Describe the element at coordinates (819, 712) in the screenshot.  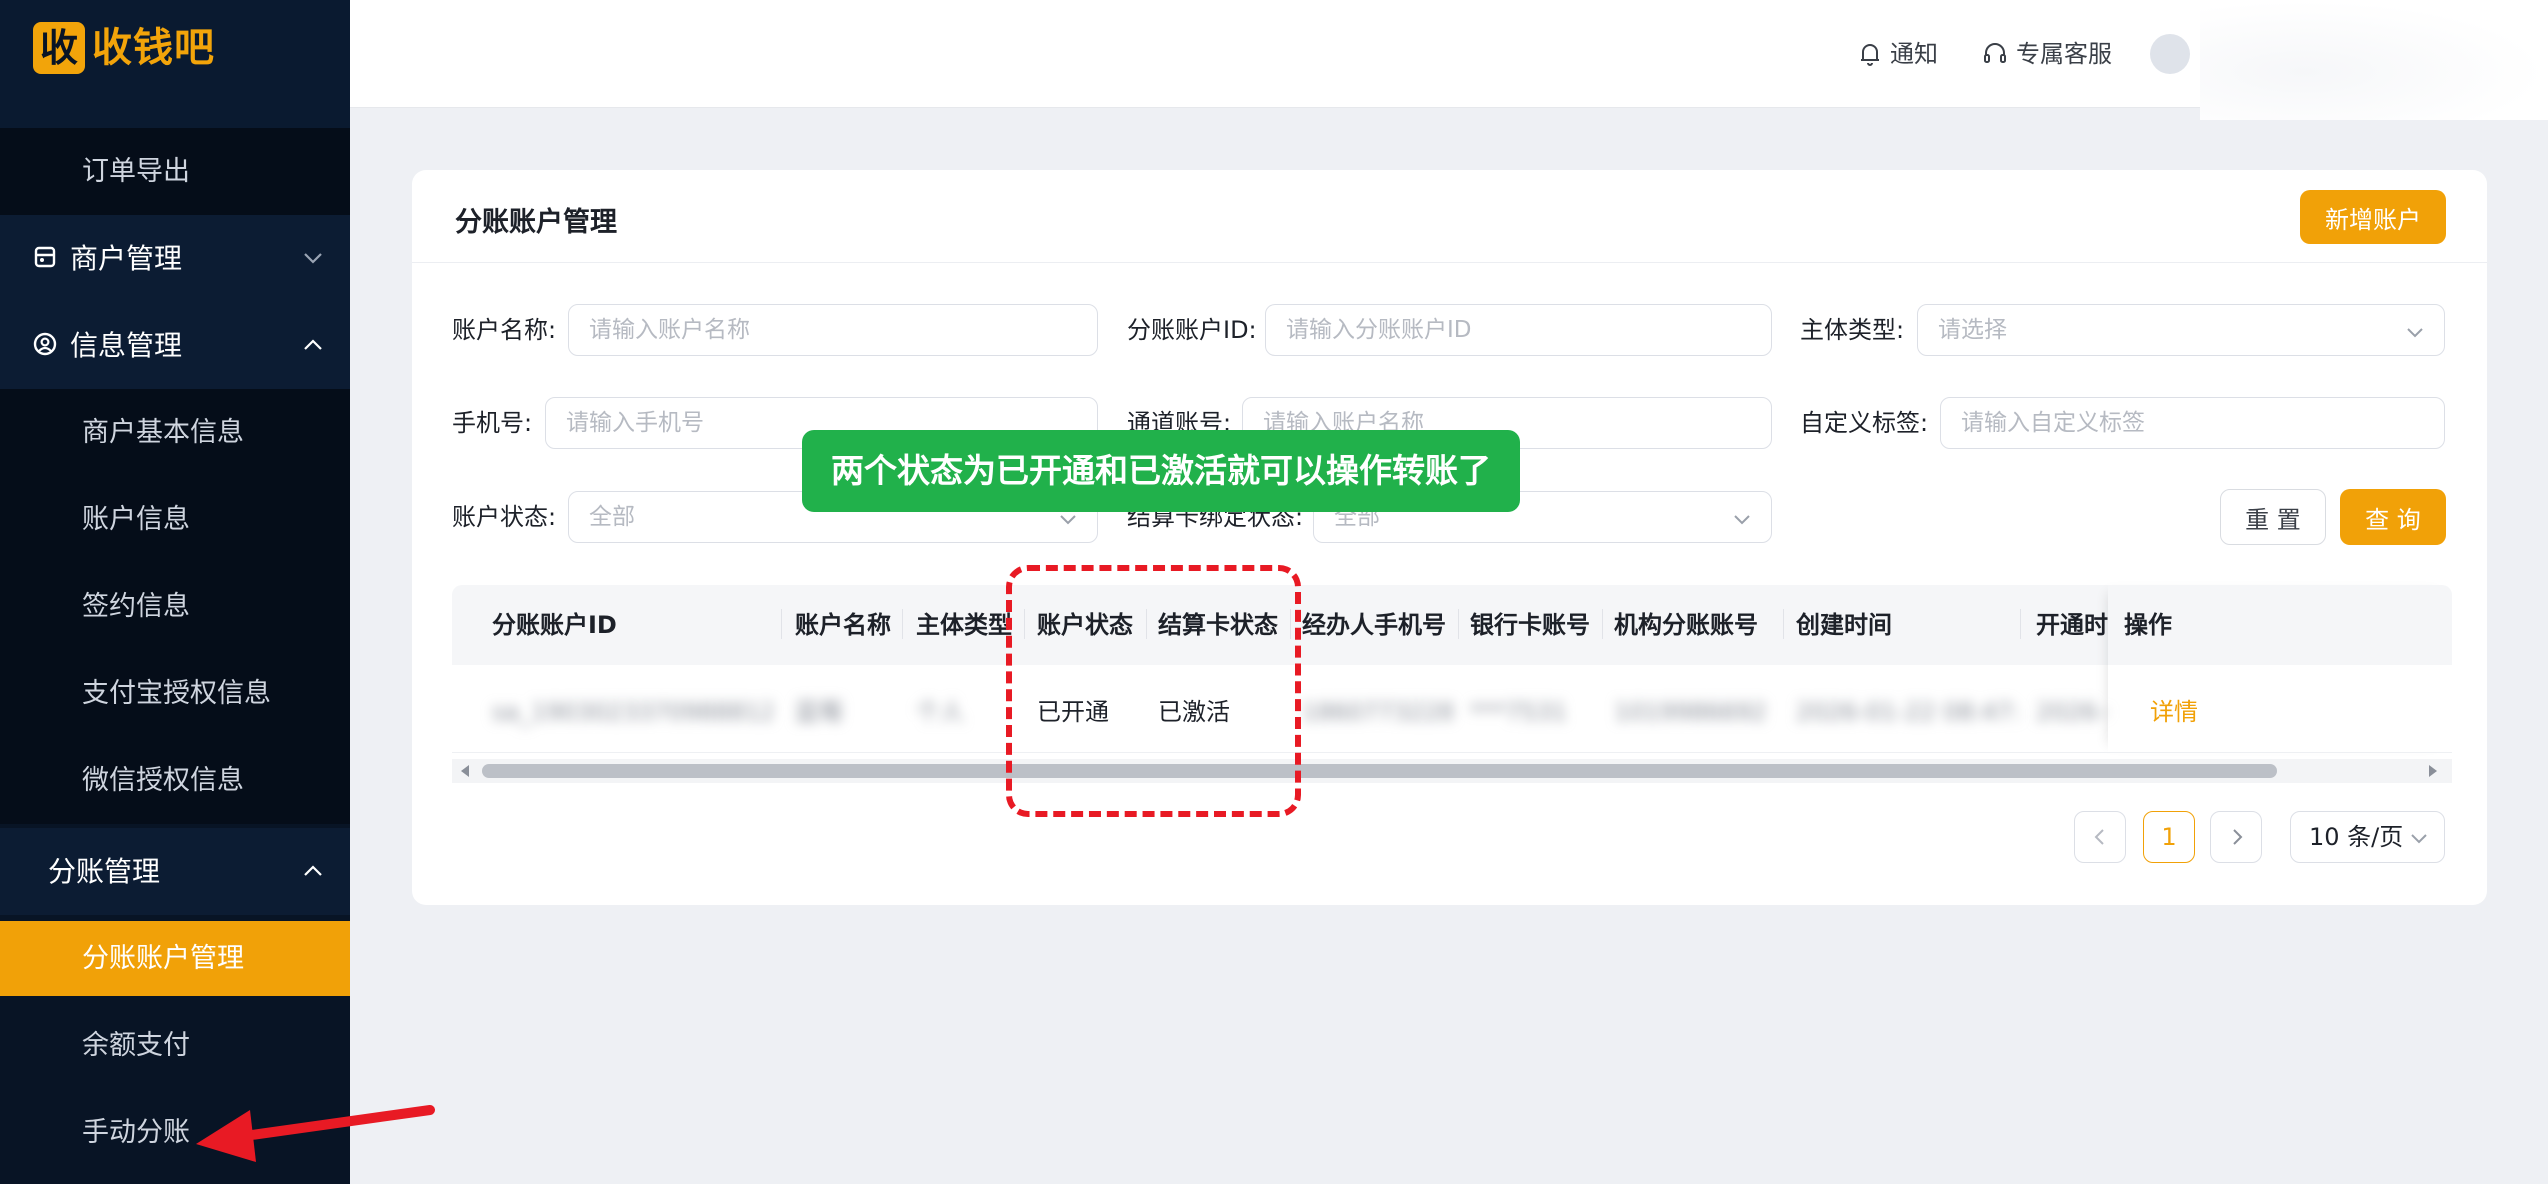
I see `cell-account-name: 蓝莓` at that location.